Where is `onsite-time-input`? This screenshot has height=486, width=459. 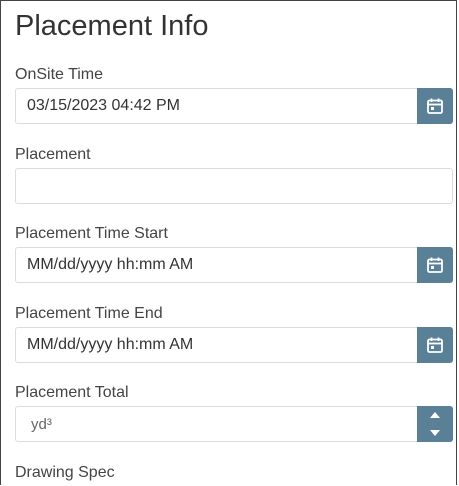 onsite-time-input is located at coordinates (217, 106).